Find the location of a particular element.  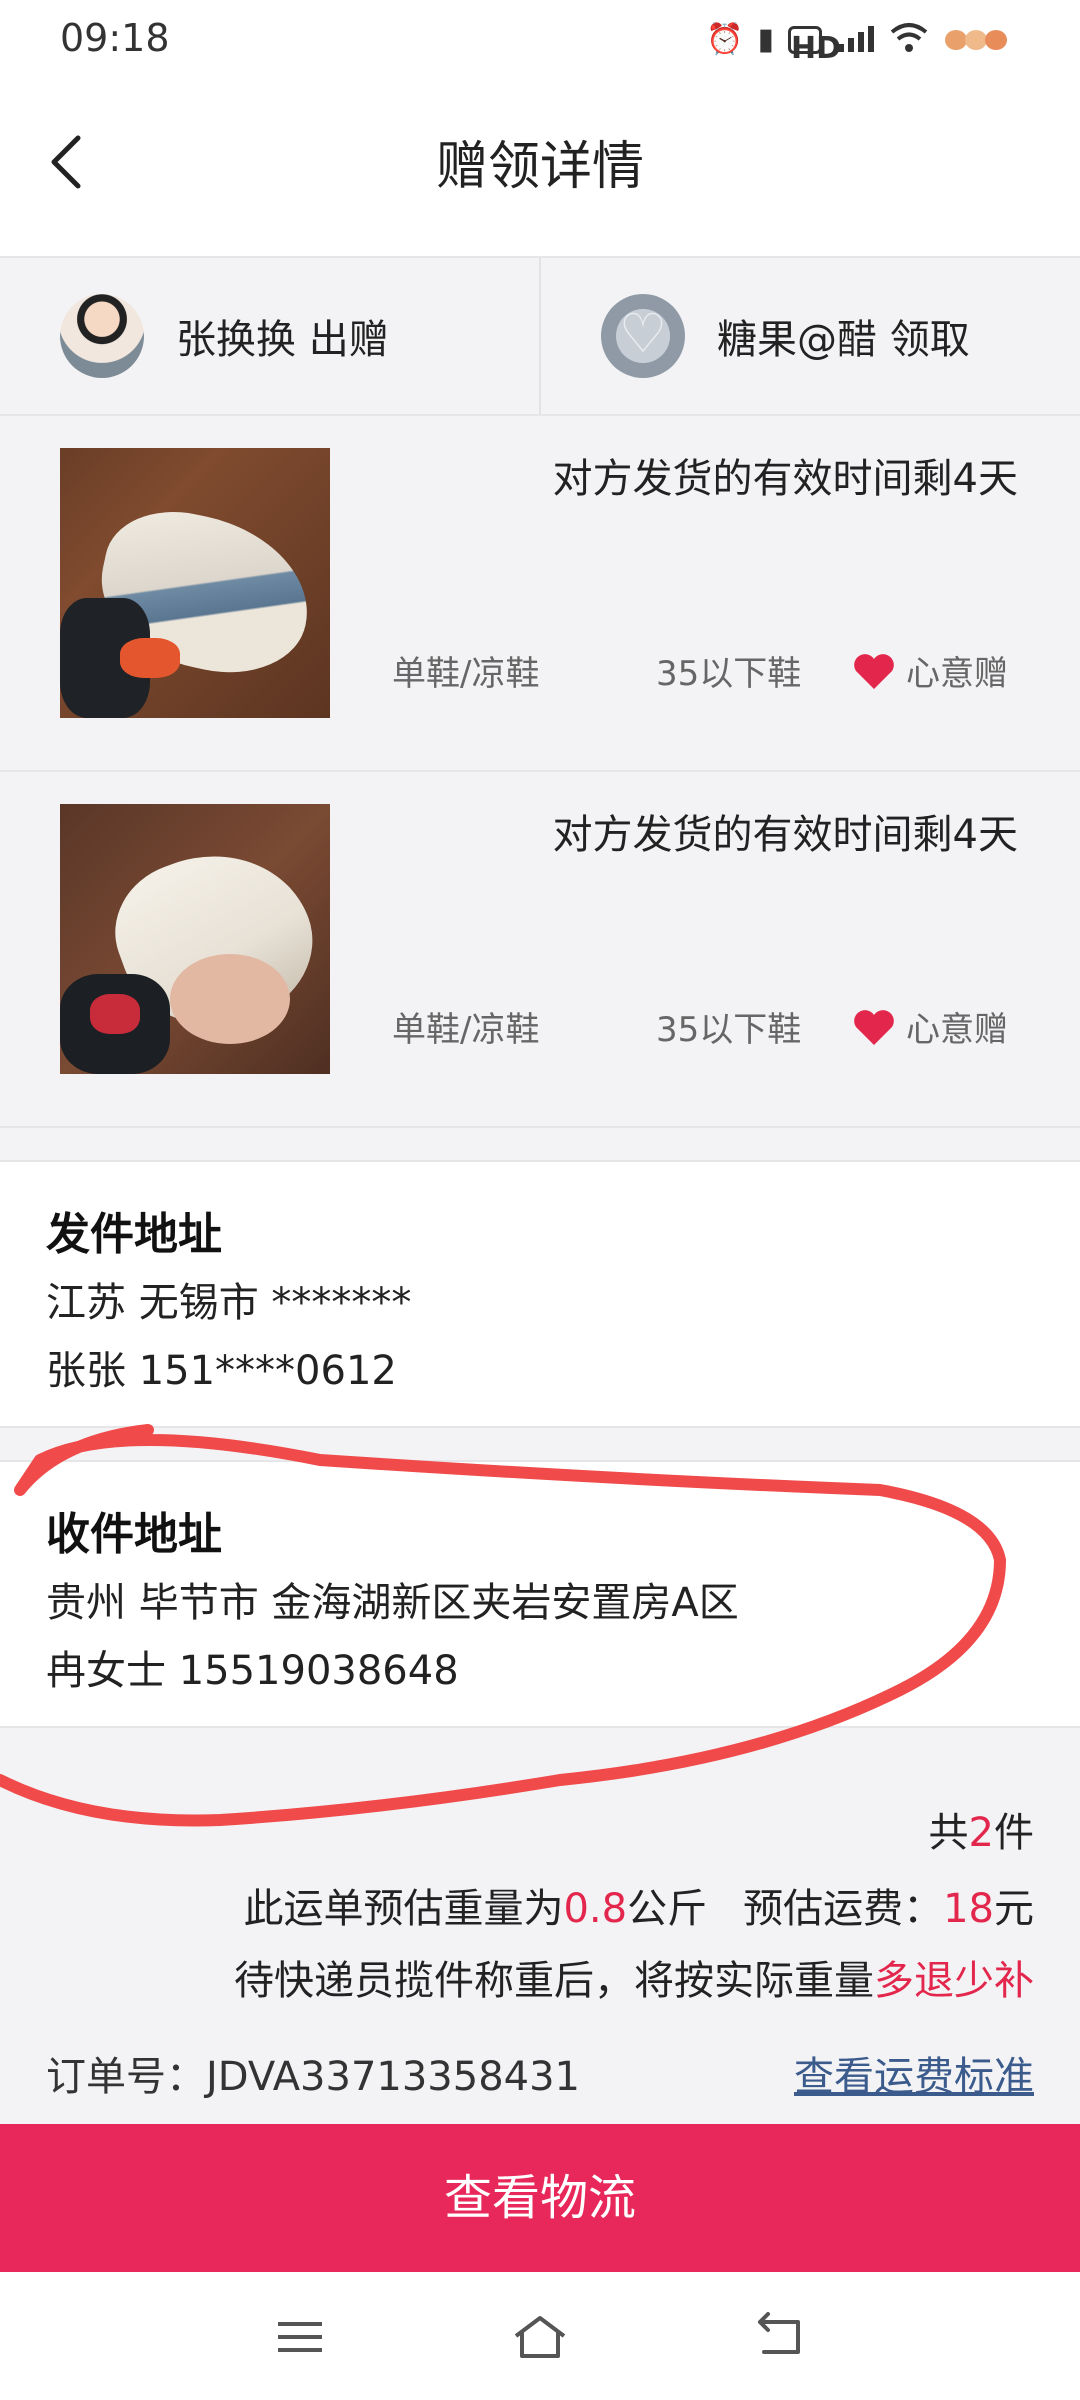

status-icons: ⏰ ▮ HD is located at coordinates (858, 43).